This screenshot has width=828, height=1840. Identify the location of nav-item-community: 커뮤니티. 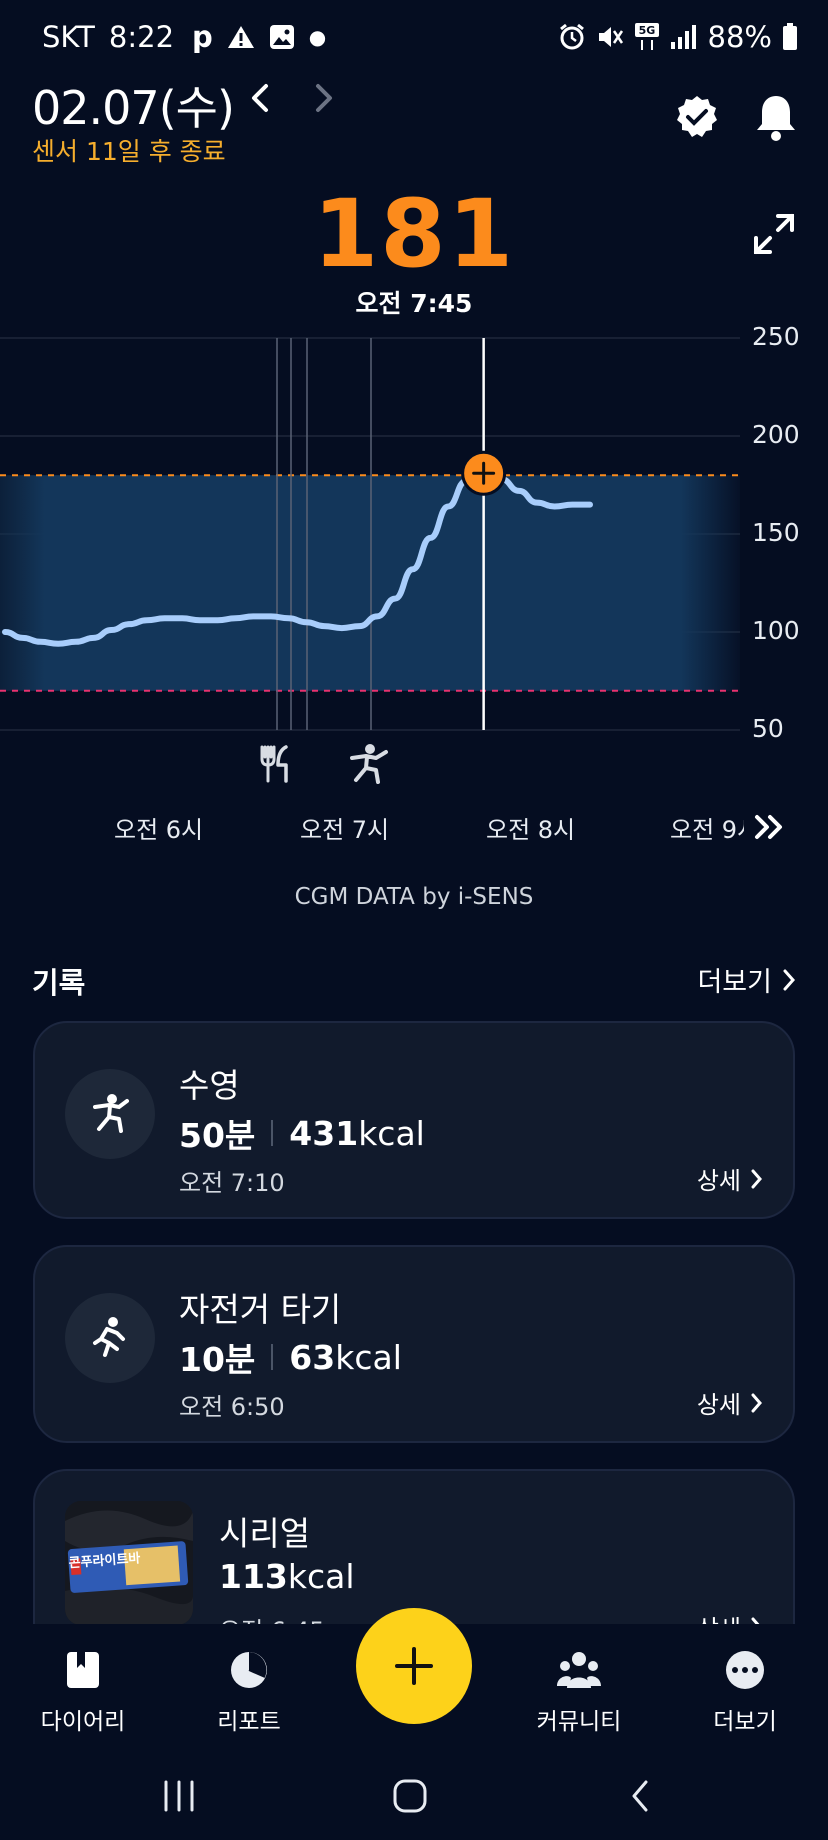
(579, 1693).